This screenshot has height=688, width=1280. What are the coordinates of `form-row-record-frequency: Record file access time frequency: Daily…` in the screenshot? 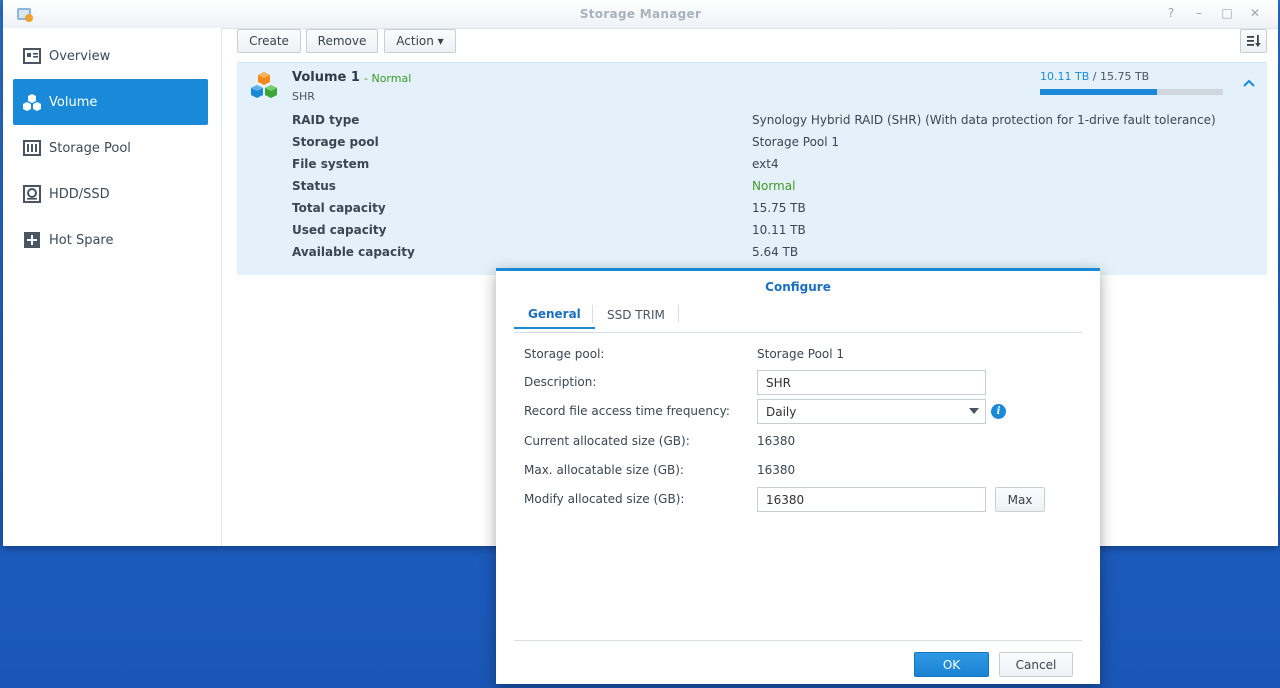 It's located at (804, 411).